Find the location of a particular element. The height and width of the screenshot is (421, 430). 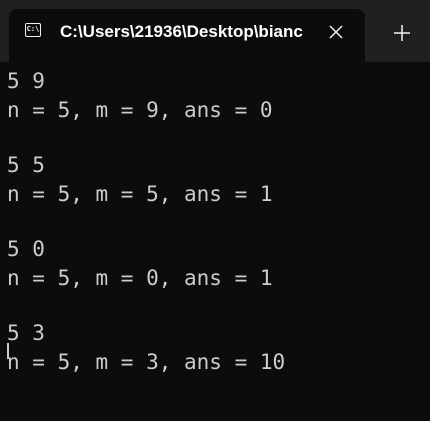

terminal-line: 5 0 is located at coordinates (26, 249).